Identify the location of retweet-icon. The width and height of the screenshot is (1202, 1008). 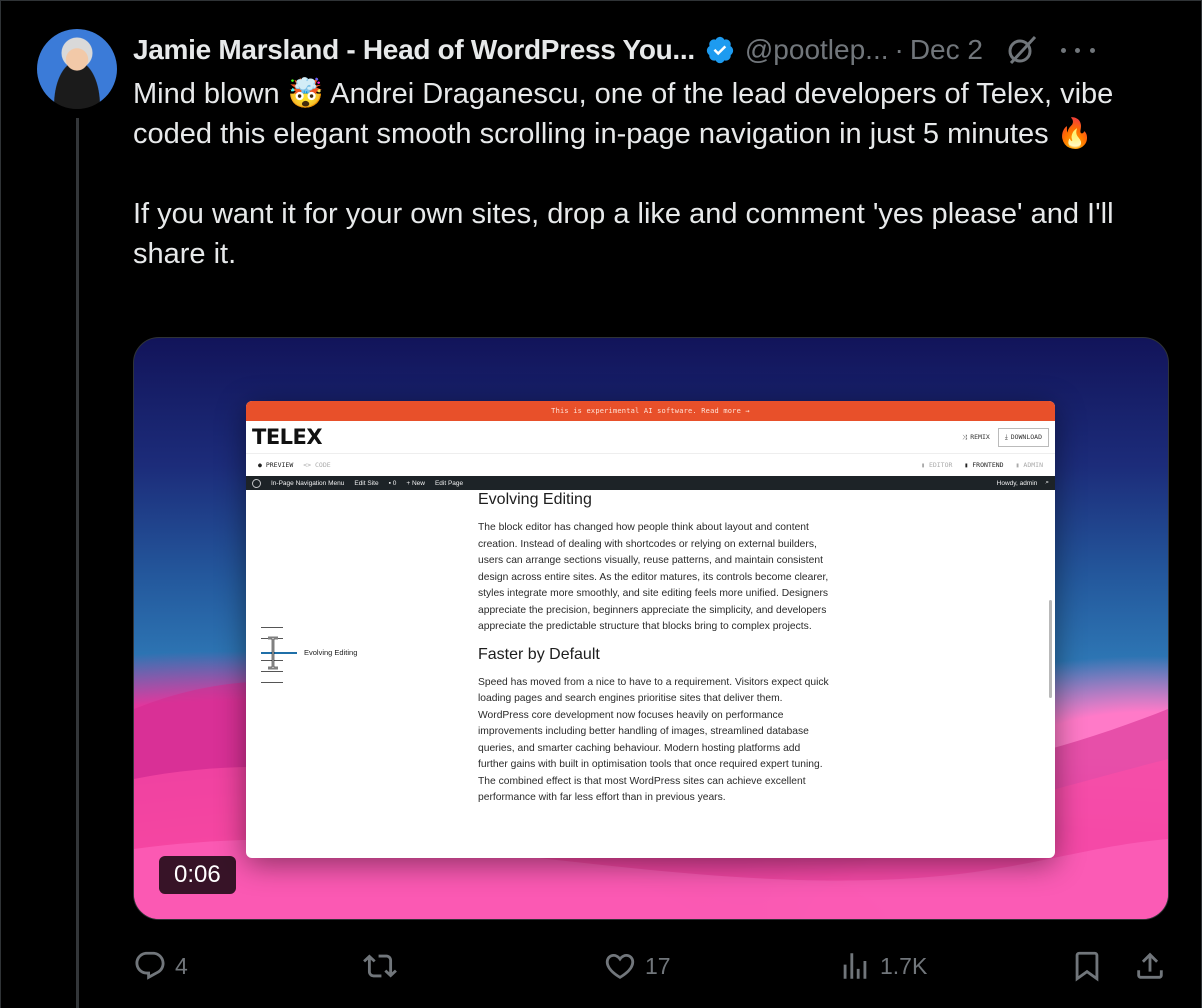
(380, 966).